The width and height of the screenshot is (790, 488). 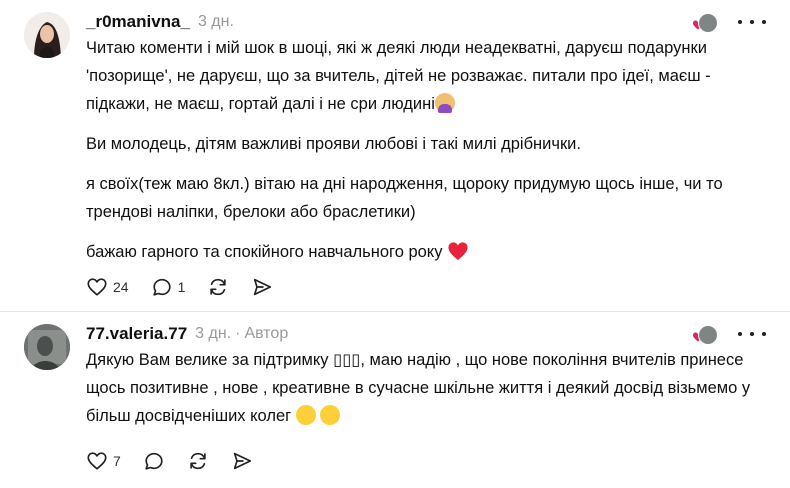 I want to click on like-count: 7, so click(x=117, y=461).